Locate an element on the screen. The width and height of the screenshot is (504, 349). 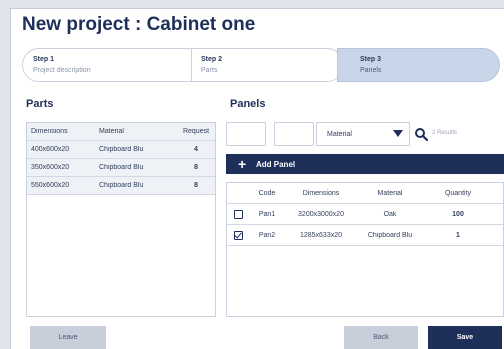
cell-dimensions: 400x600x20 is located at coordinates (50, 149).